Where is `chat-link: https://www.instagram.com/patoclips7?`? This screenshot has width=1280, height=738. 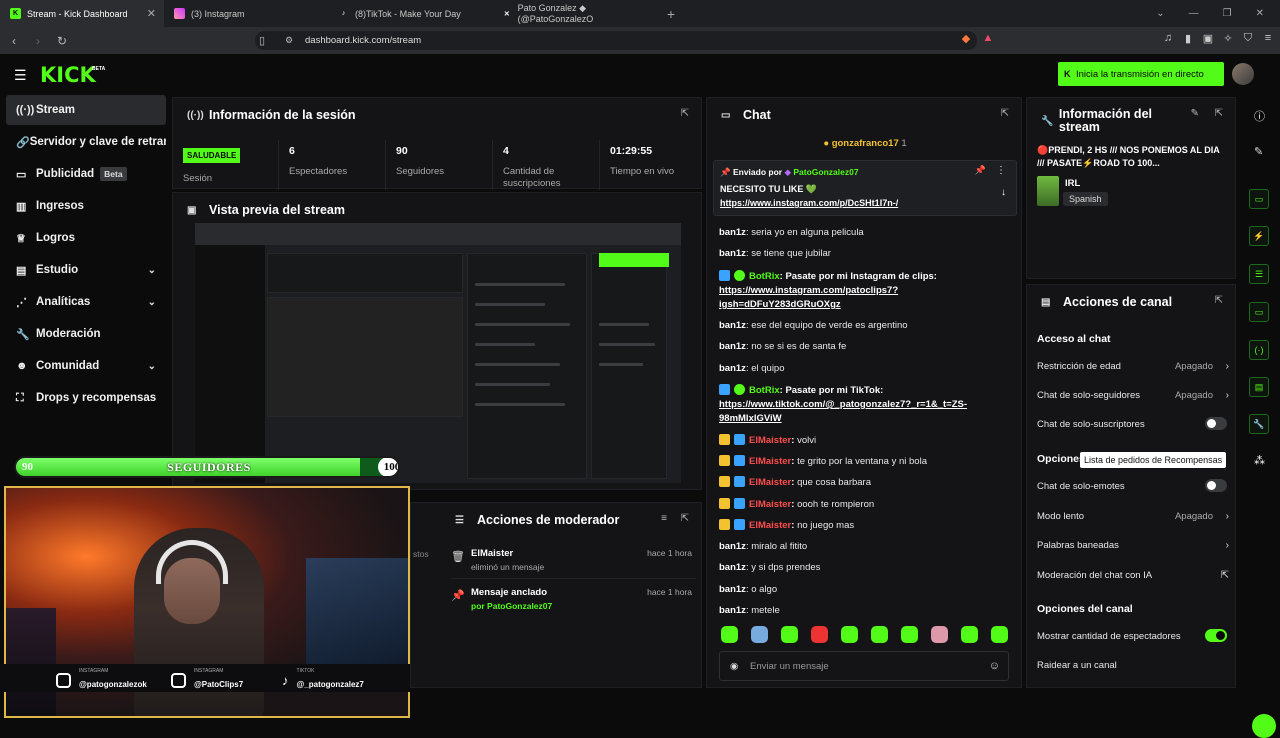
chat-link: https://www.instagram.com/patoclips7? is located at coordinates (808, 290).